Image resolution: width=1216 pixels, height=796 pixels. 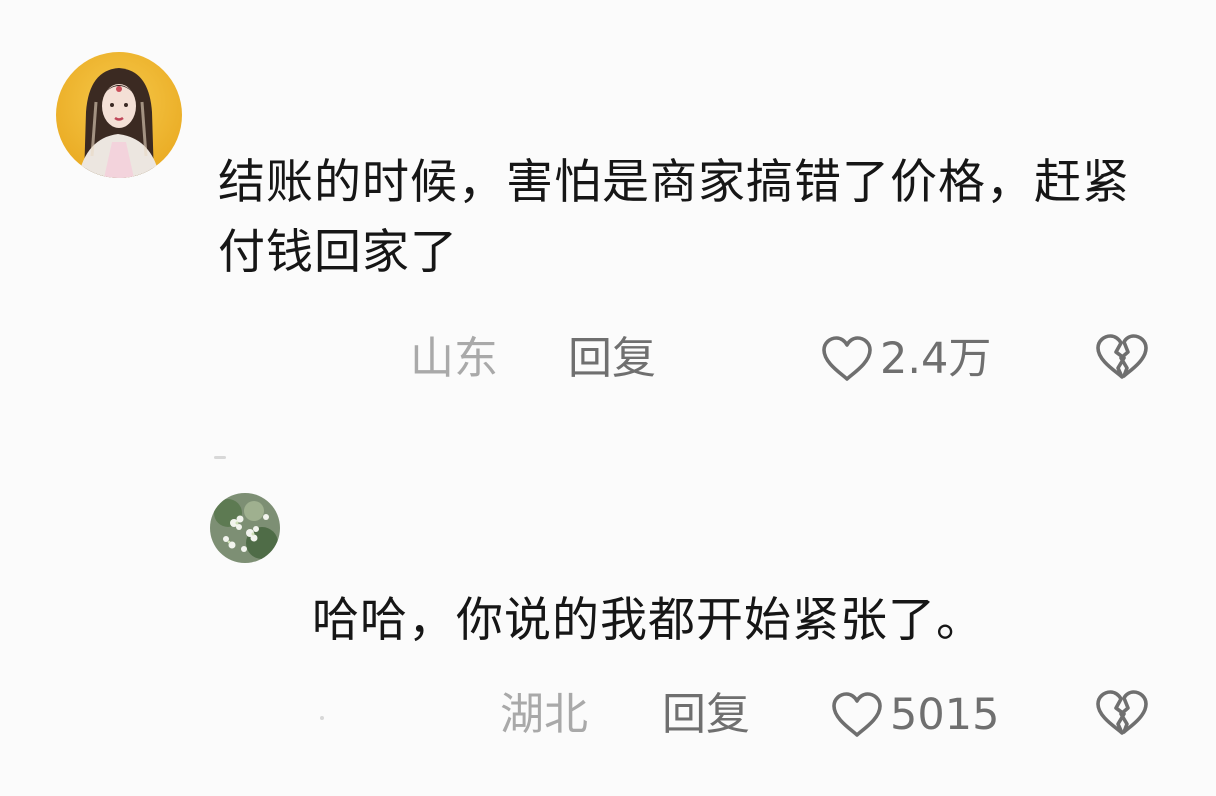 I want to click on comment-text: 结账的时候，害怕是商家搞错了价格，赶紧付钱回家了, so click(x=674, y=217).